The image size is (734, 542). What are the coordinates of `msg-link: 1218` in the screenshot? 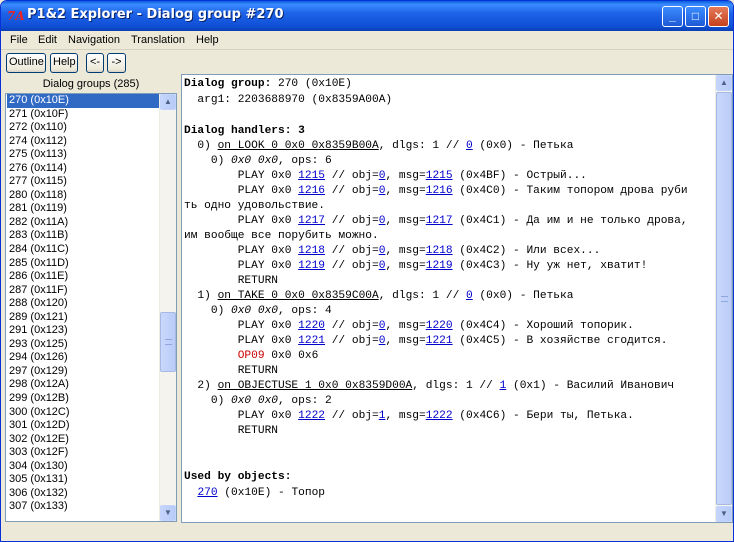 It's located at (439, 251).